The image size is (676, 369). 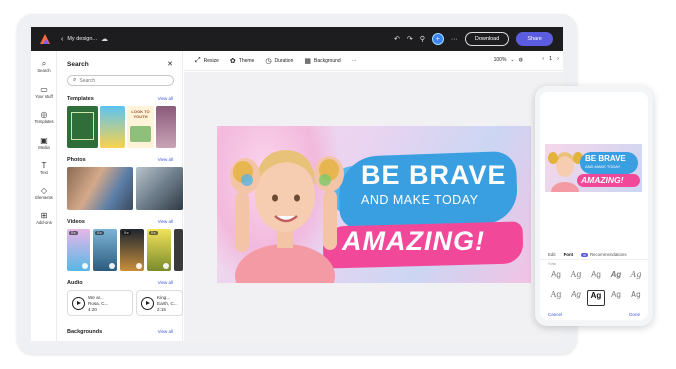 I want to click on rail-item-elements: ◇ Elements, so click(x=44, y=193).